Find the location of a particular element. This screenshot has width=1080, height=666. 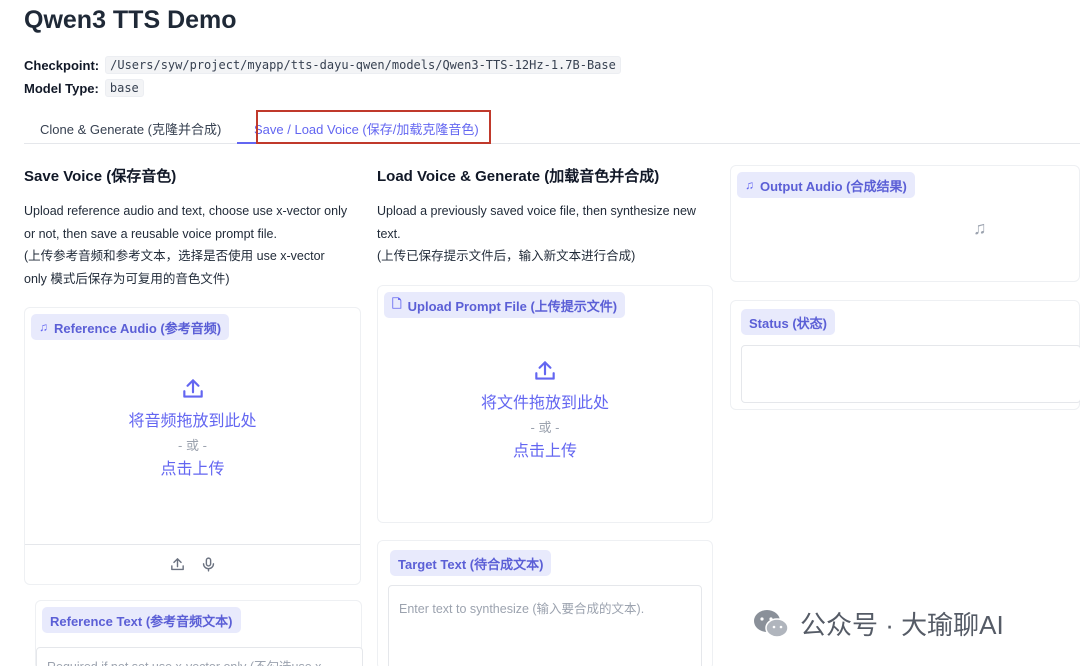

prompt-file-dropzone: 将文件拖放到此处 - 或 - 点击上传 is located at coordinates (545, 411).